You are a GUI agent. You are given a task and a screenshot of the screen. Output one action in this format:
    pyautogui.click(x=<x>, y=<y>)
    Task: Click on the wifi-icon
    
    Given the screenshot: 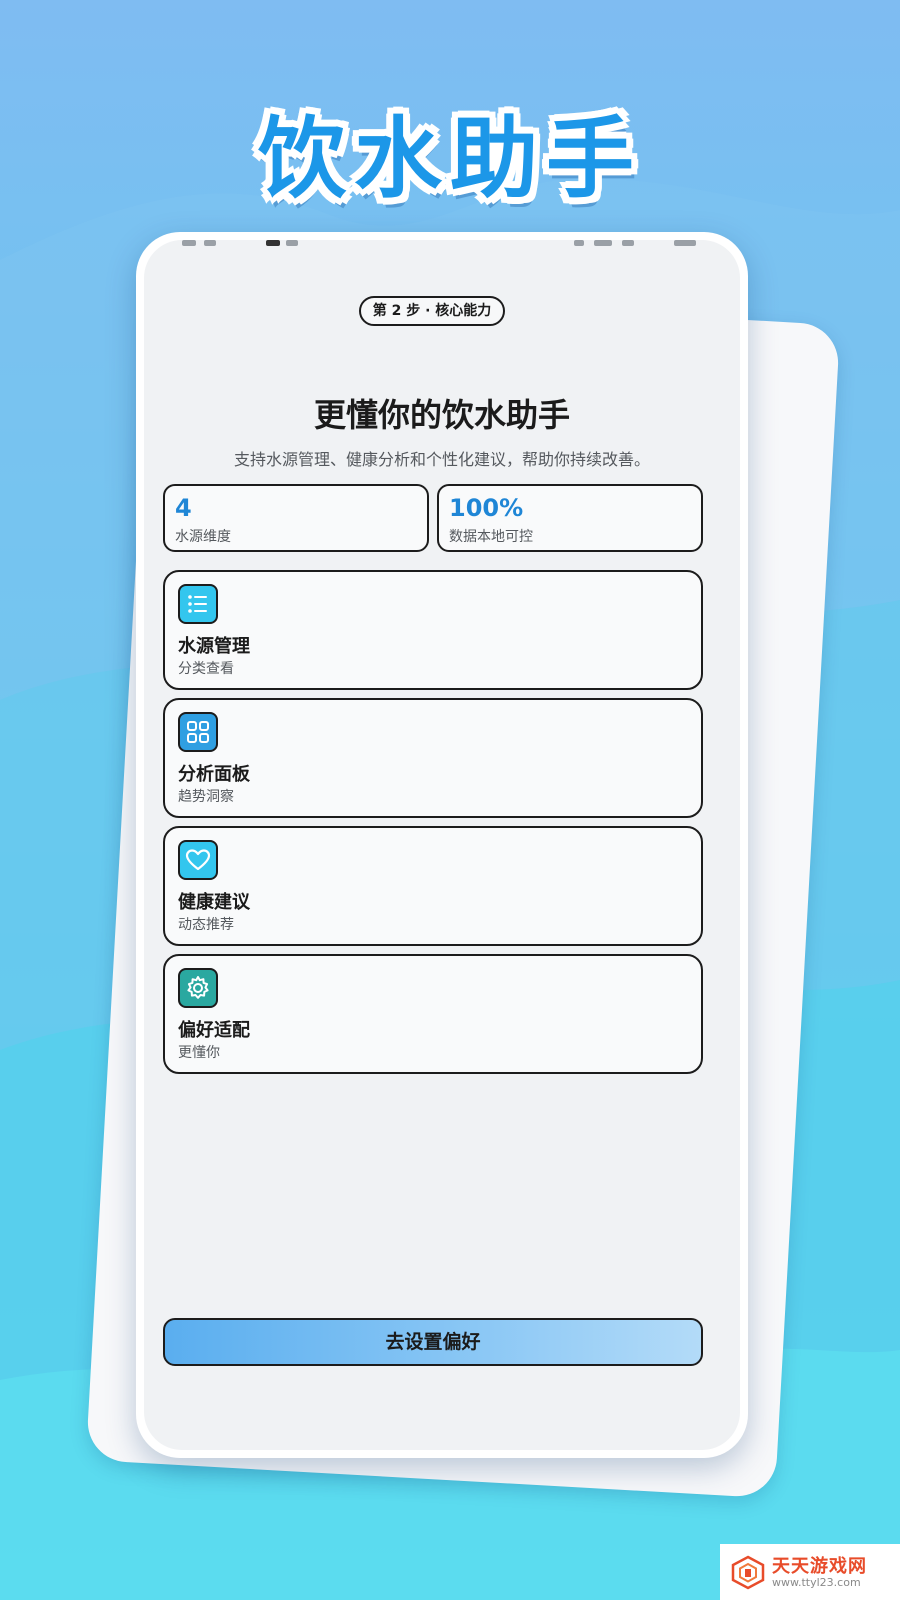 What is the action you would take?
    pyautogui.click(x=628, y=243)
    